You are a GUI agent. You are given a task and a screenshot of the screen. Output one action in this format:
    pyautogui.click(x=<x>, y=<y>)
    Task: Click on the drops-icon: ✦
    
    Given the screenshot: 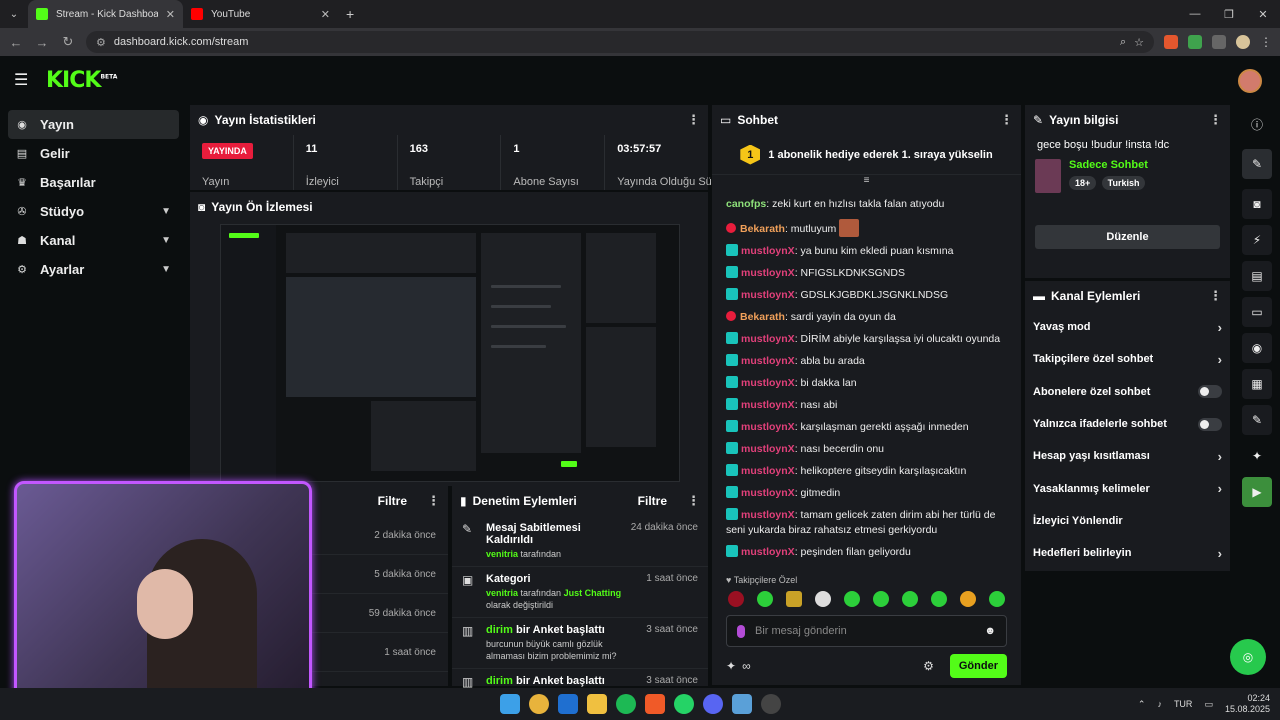 What is the action you would take?
    pyautogui.click(x=1257, y=456)
    